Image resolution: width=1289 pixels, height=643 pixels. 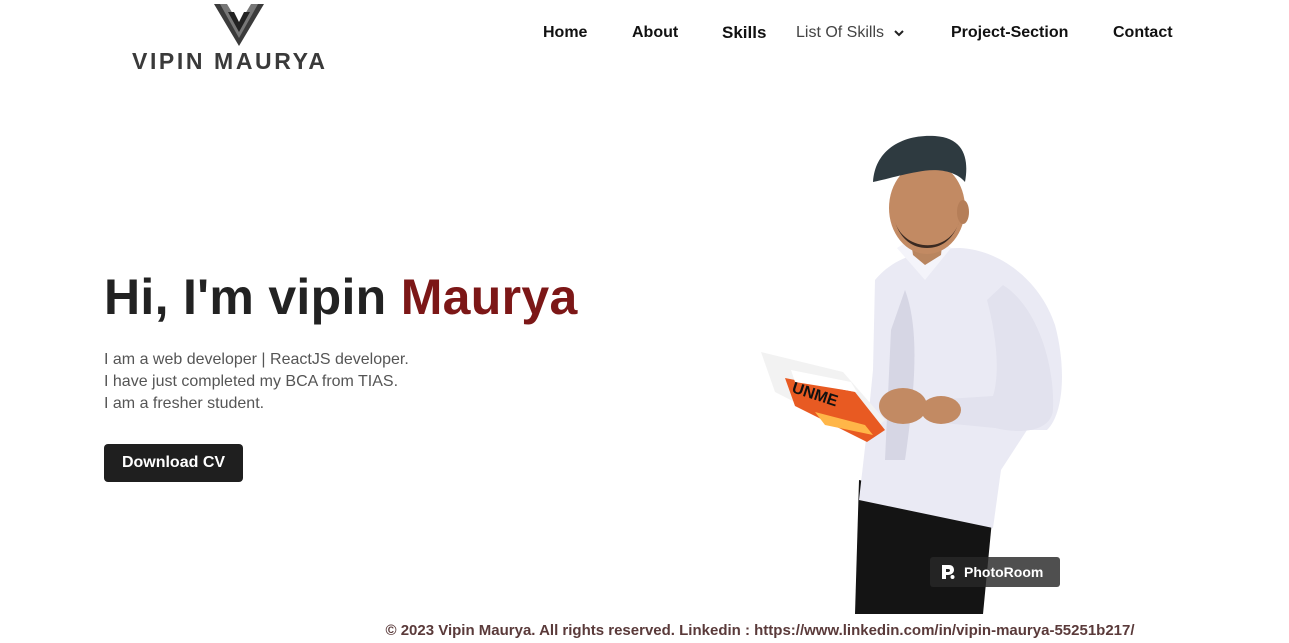 I want to click on photoroom-watermark: PhotoRoom, so click(x=995, y=572).